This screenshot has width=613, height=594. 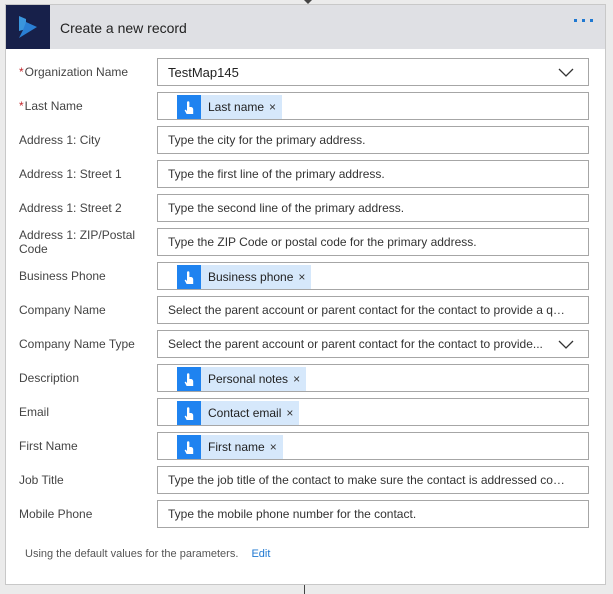 I want to click on address-1-city-input: Type the city for the primary address., so click(x=373, y=140).